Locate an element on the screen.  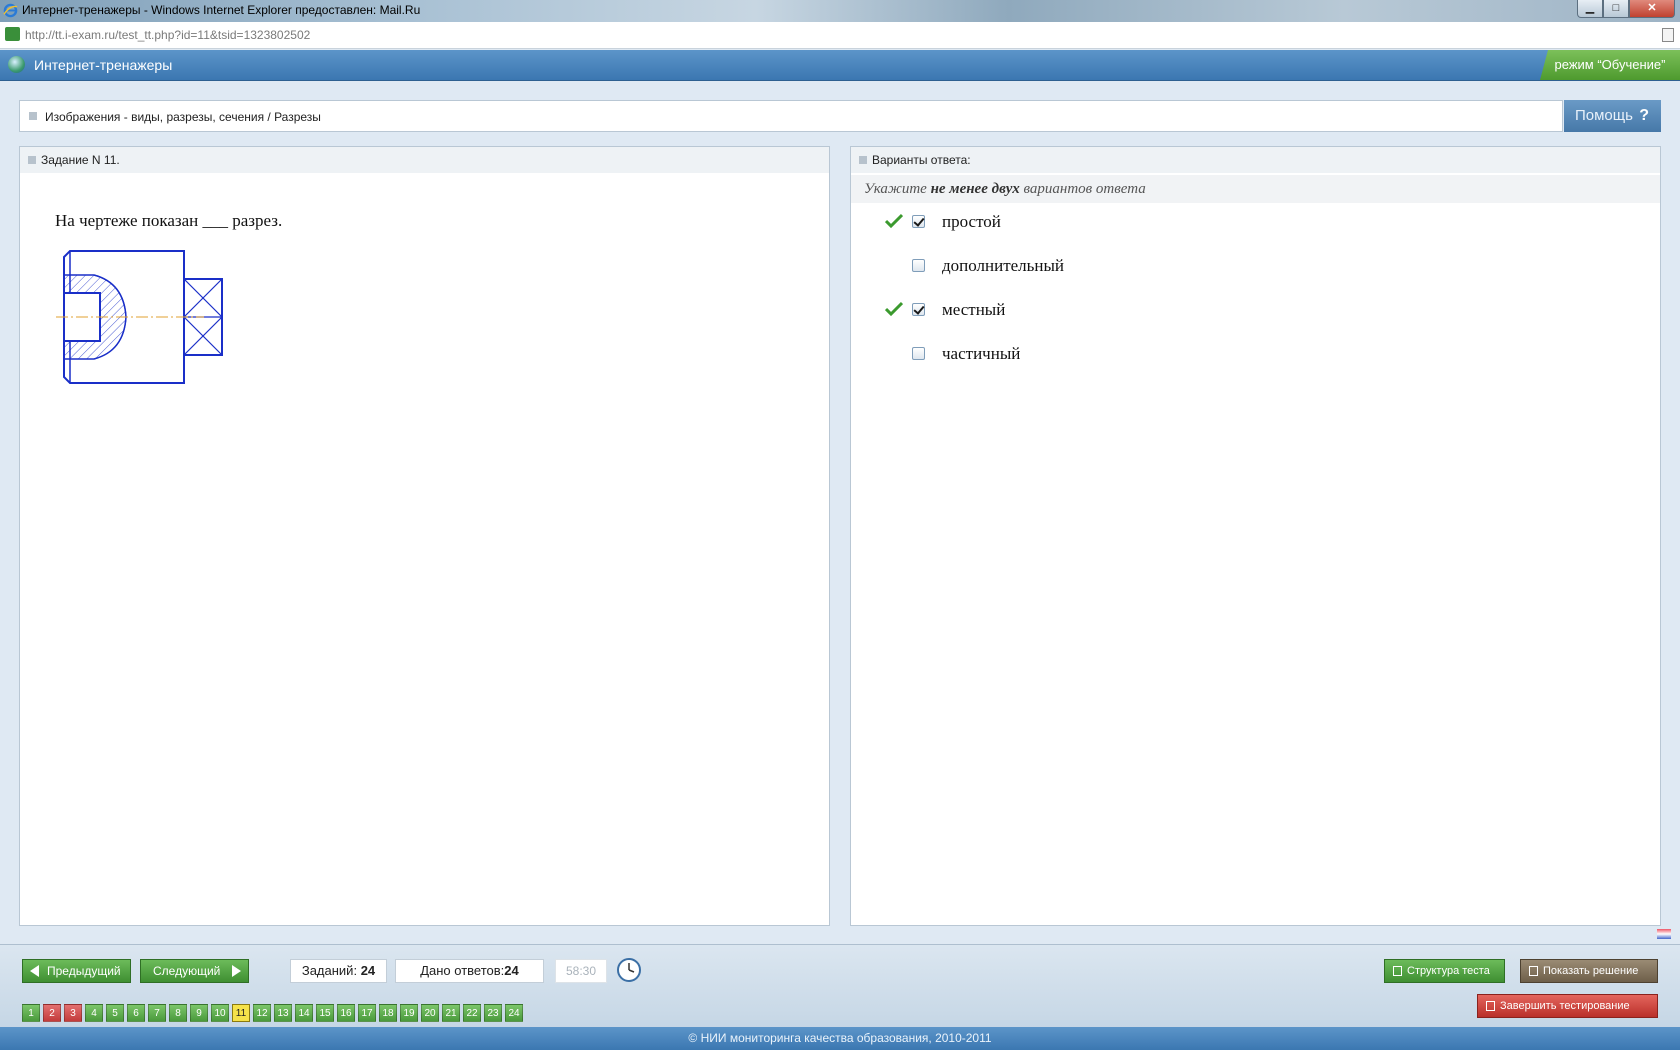
show-solution-button: Показать решение is located at coordinates (1589, 971).